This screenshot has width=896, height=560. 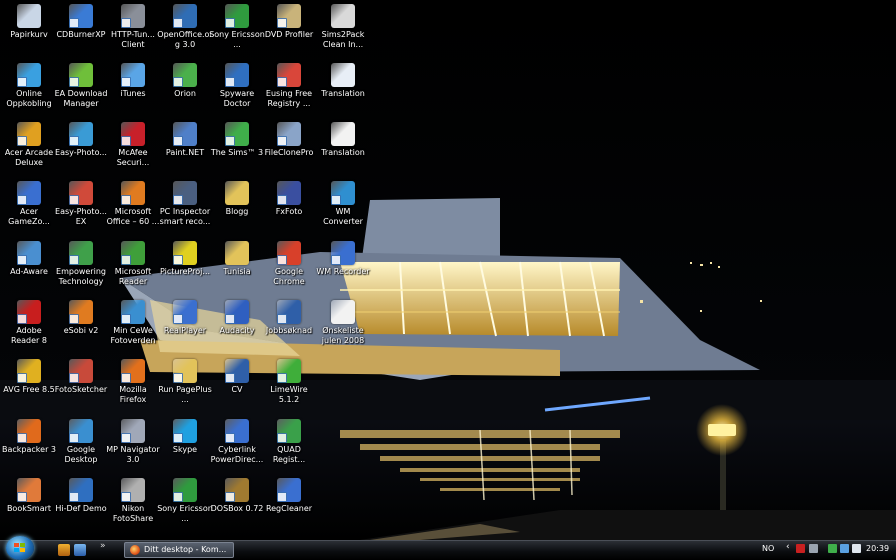 I want to click on desktop-icon: FileClonePro, so click(x=289, y=139).